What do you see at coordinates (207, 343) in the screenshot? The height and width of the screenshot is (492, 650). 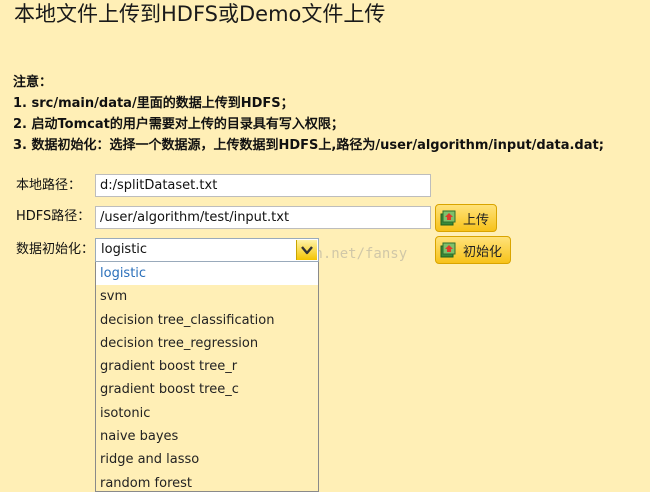 I see `dropdown-option-decision-tree-regression: decision tree_regression` at bounding box center [207, 343].